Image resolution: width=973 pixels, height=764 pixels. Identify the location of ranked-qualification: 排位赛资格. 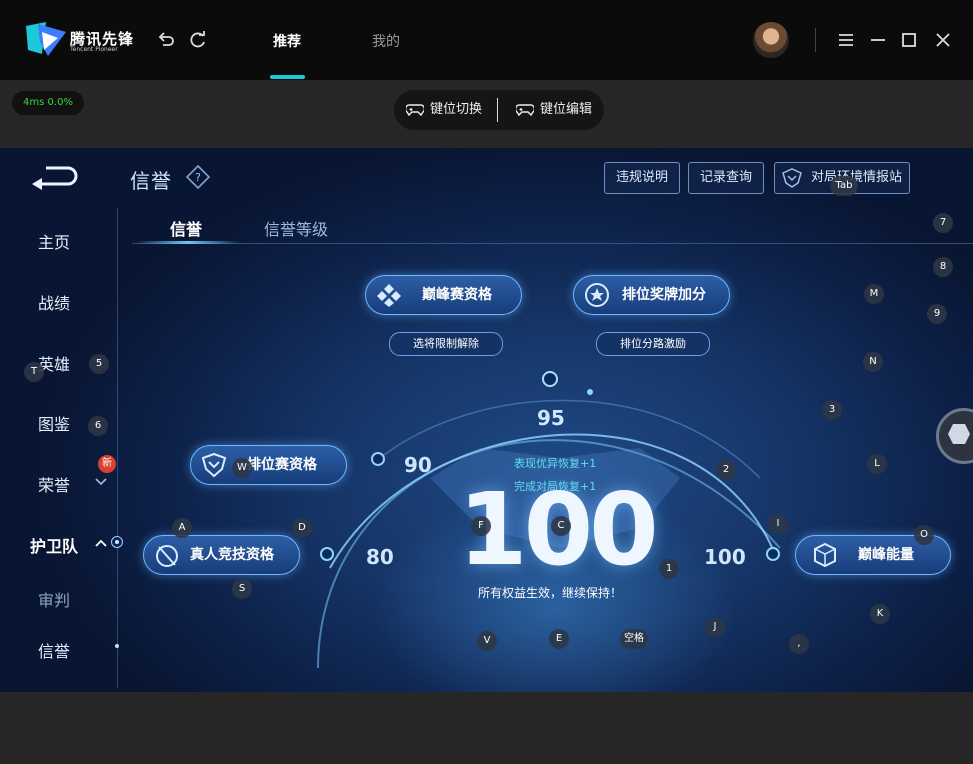
(268, 465).